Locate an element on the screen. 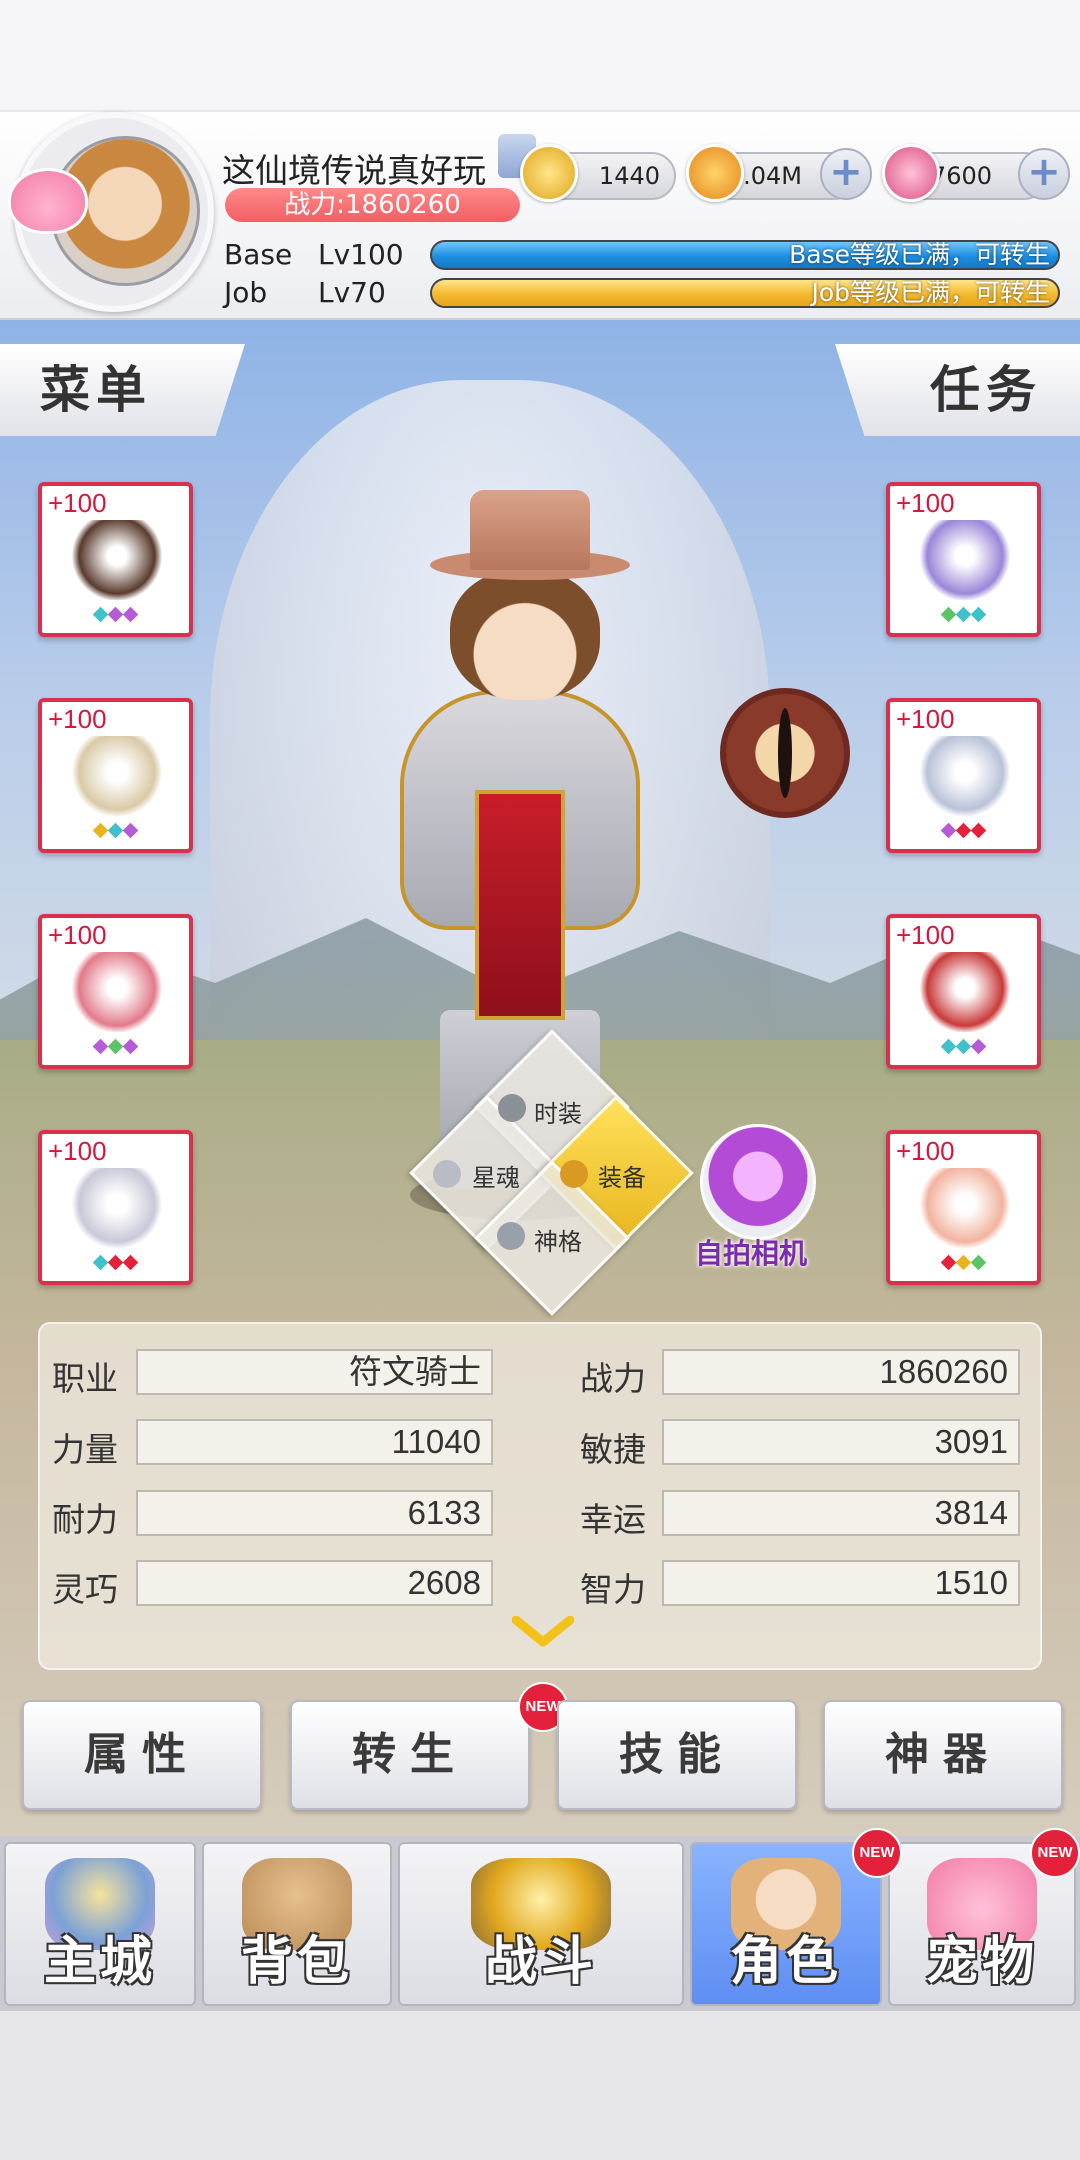 The width and height of the screenshot is (1080, 2160). nav-character: 角色 is located at coordinates (786, 1924).